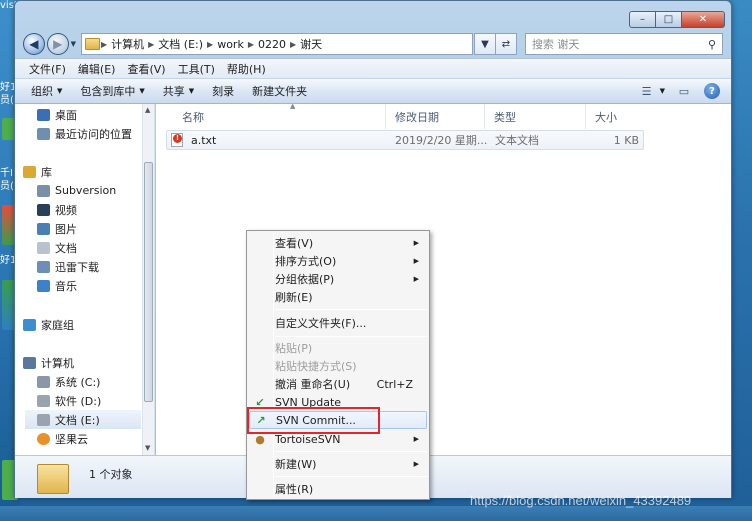 This screenshot has width=752, height=521. Describe the element at coordinates (87, 324) in the screenshot. I see `nav-item-homegroup: 家庭组` at that location.